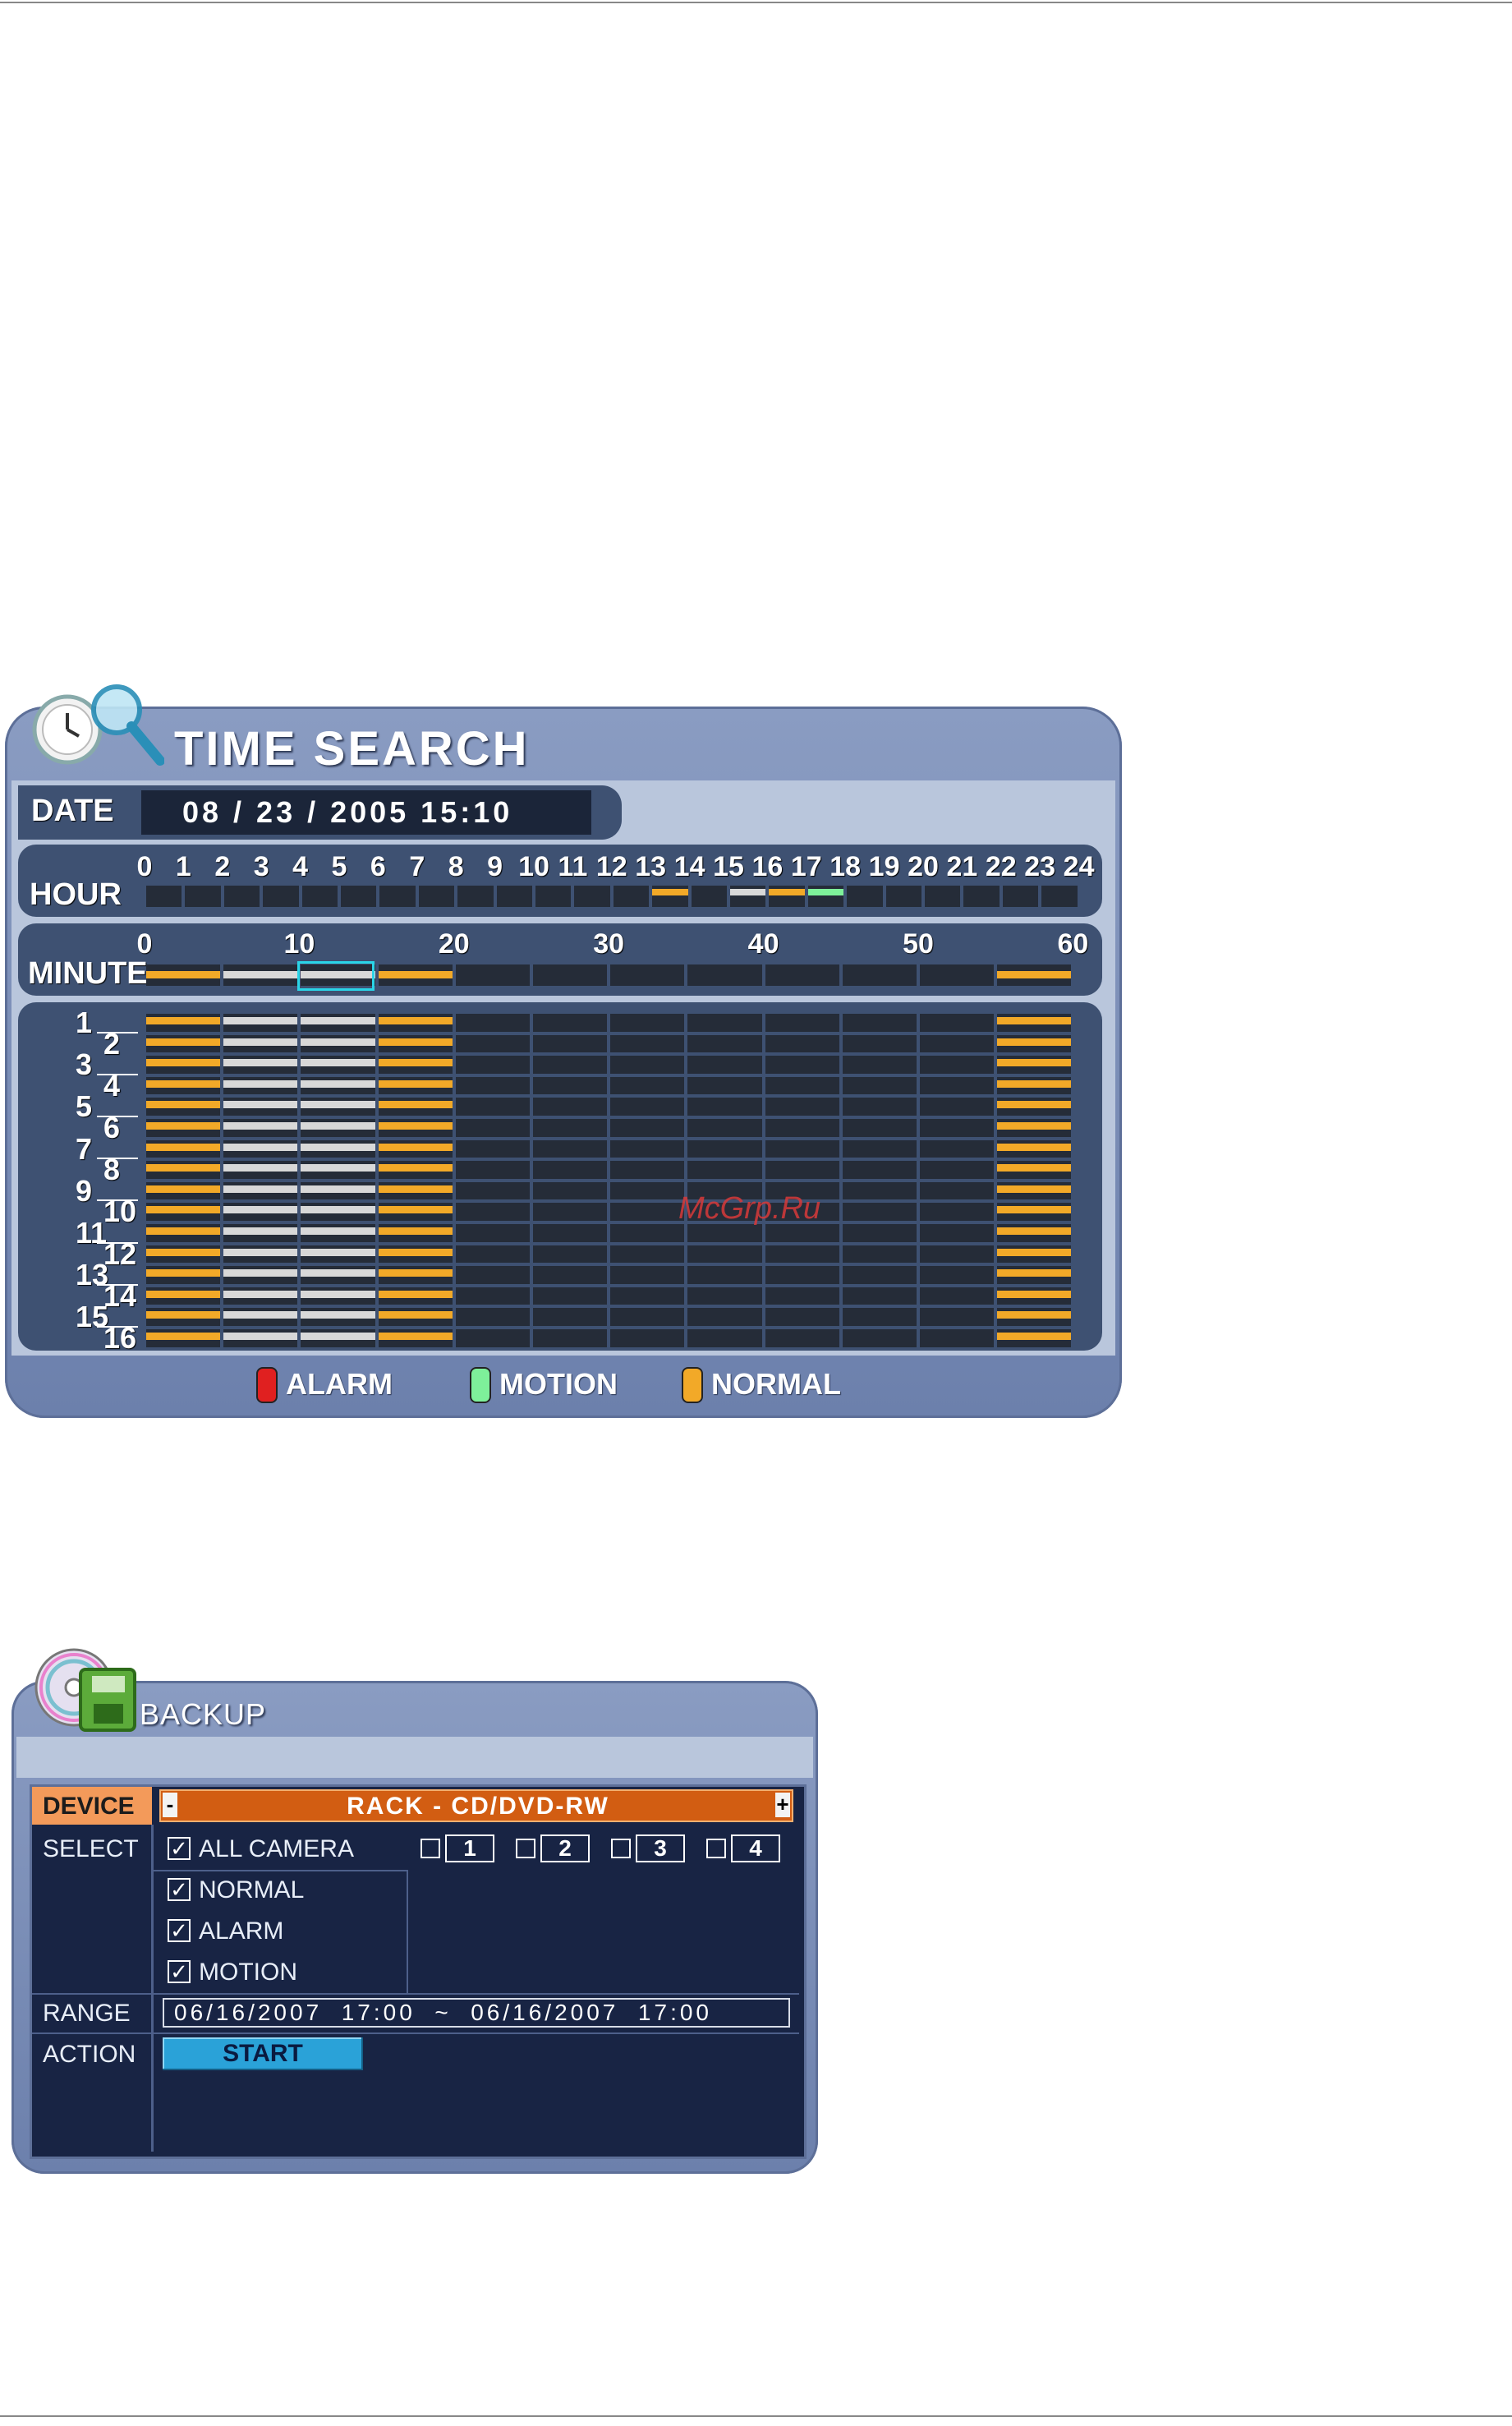 This screenshot has width=1512, height=2426. I want to click on camera-3-checkbox, so click(621, 1848).